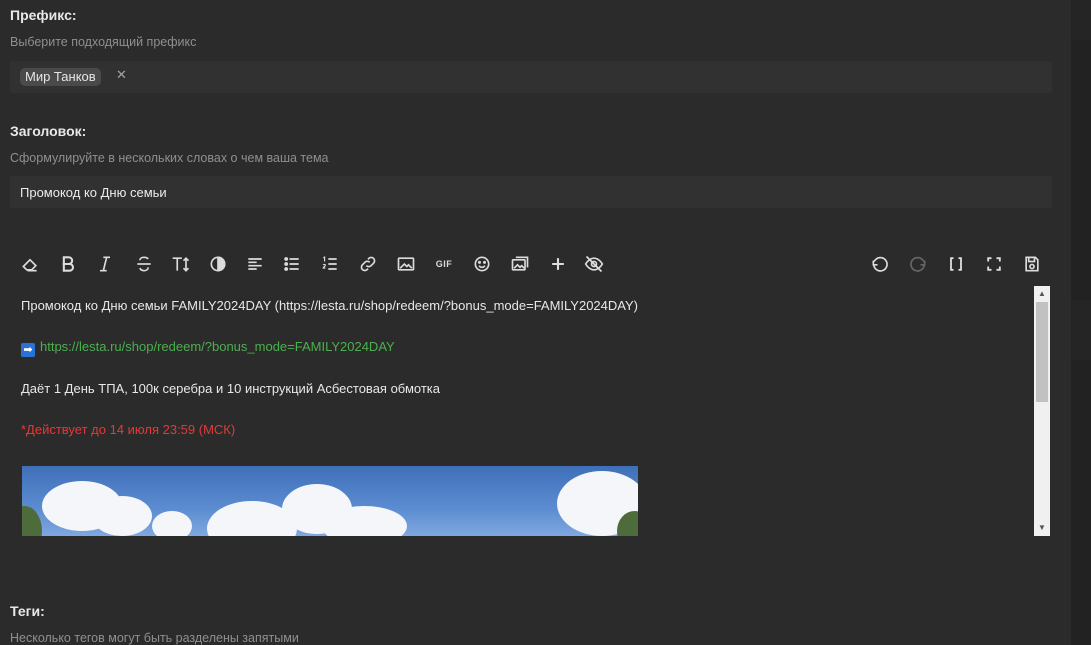 The height and width of the screenshot is (645, 1091). What do you see at coordinates (1042, 528) in the screenshot?
I see `scroll-down-icon: ▼` at bounding box center [1042, 528].